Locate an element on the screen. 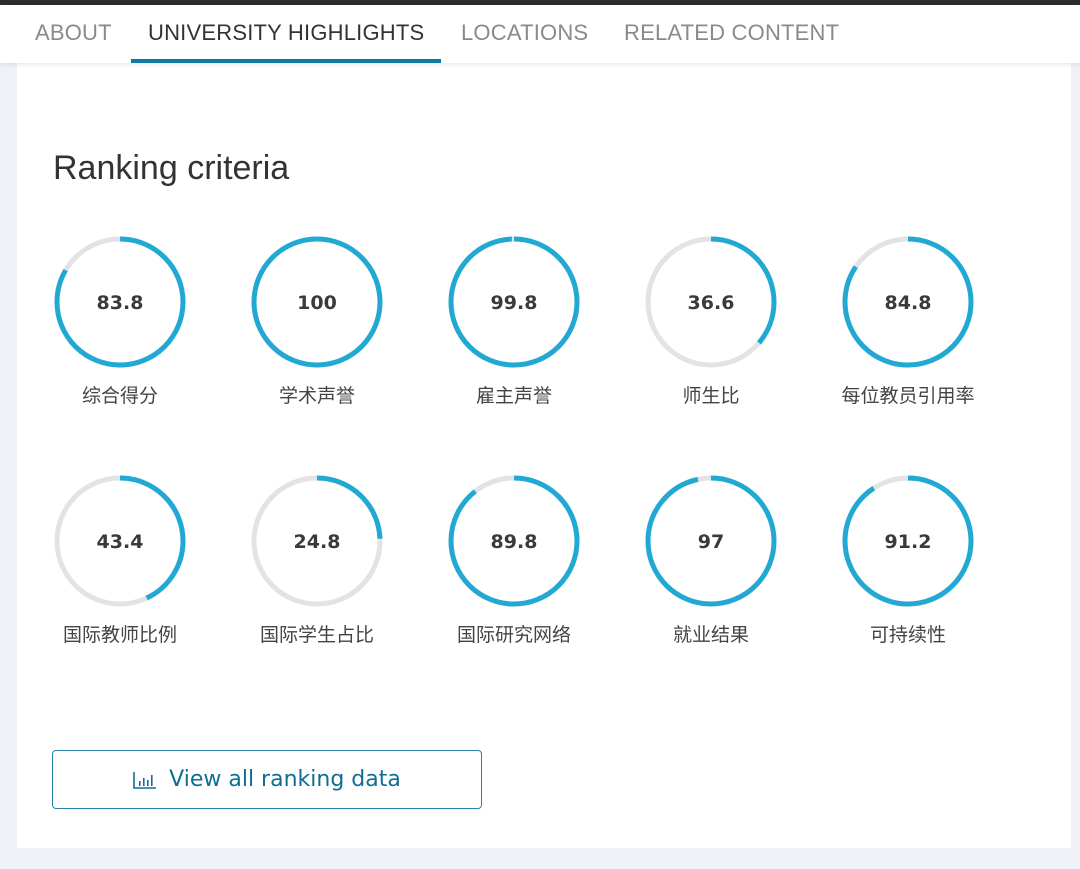 The height and width of the screenshot is (869, 1080). score-value: 99.8 is located at coordinates (514, 303).